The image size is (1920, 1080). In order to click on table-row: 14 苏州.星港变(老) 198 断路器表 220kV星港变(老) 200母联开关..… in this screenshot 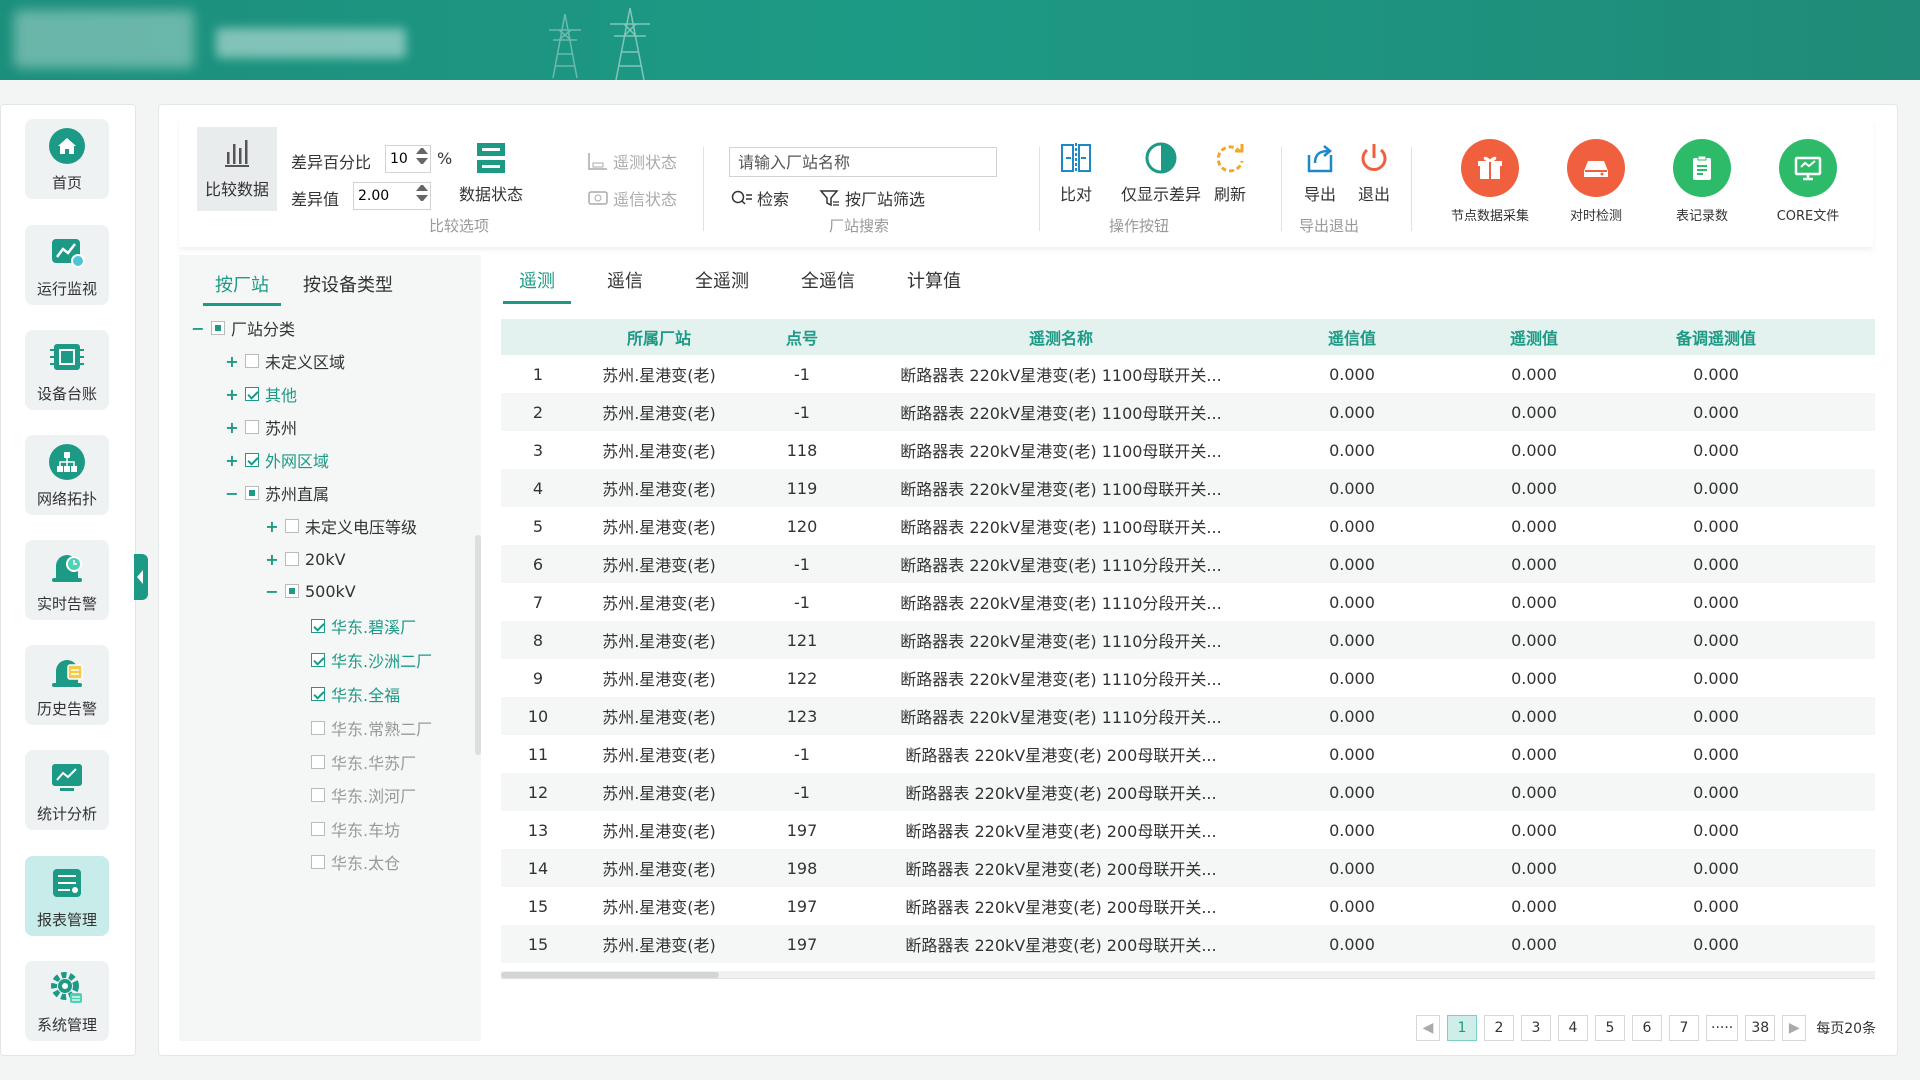, I will do `click(1188, 868)`.